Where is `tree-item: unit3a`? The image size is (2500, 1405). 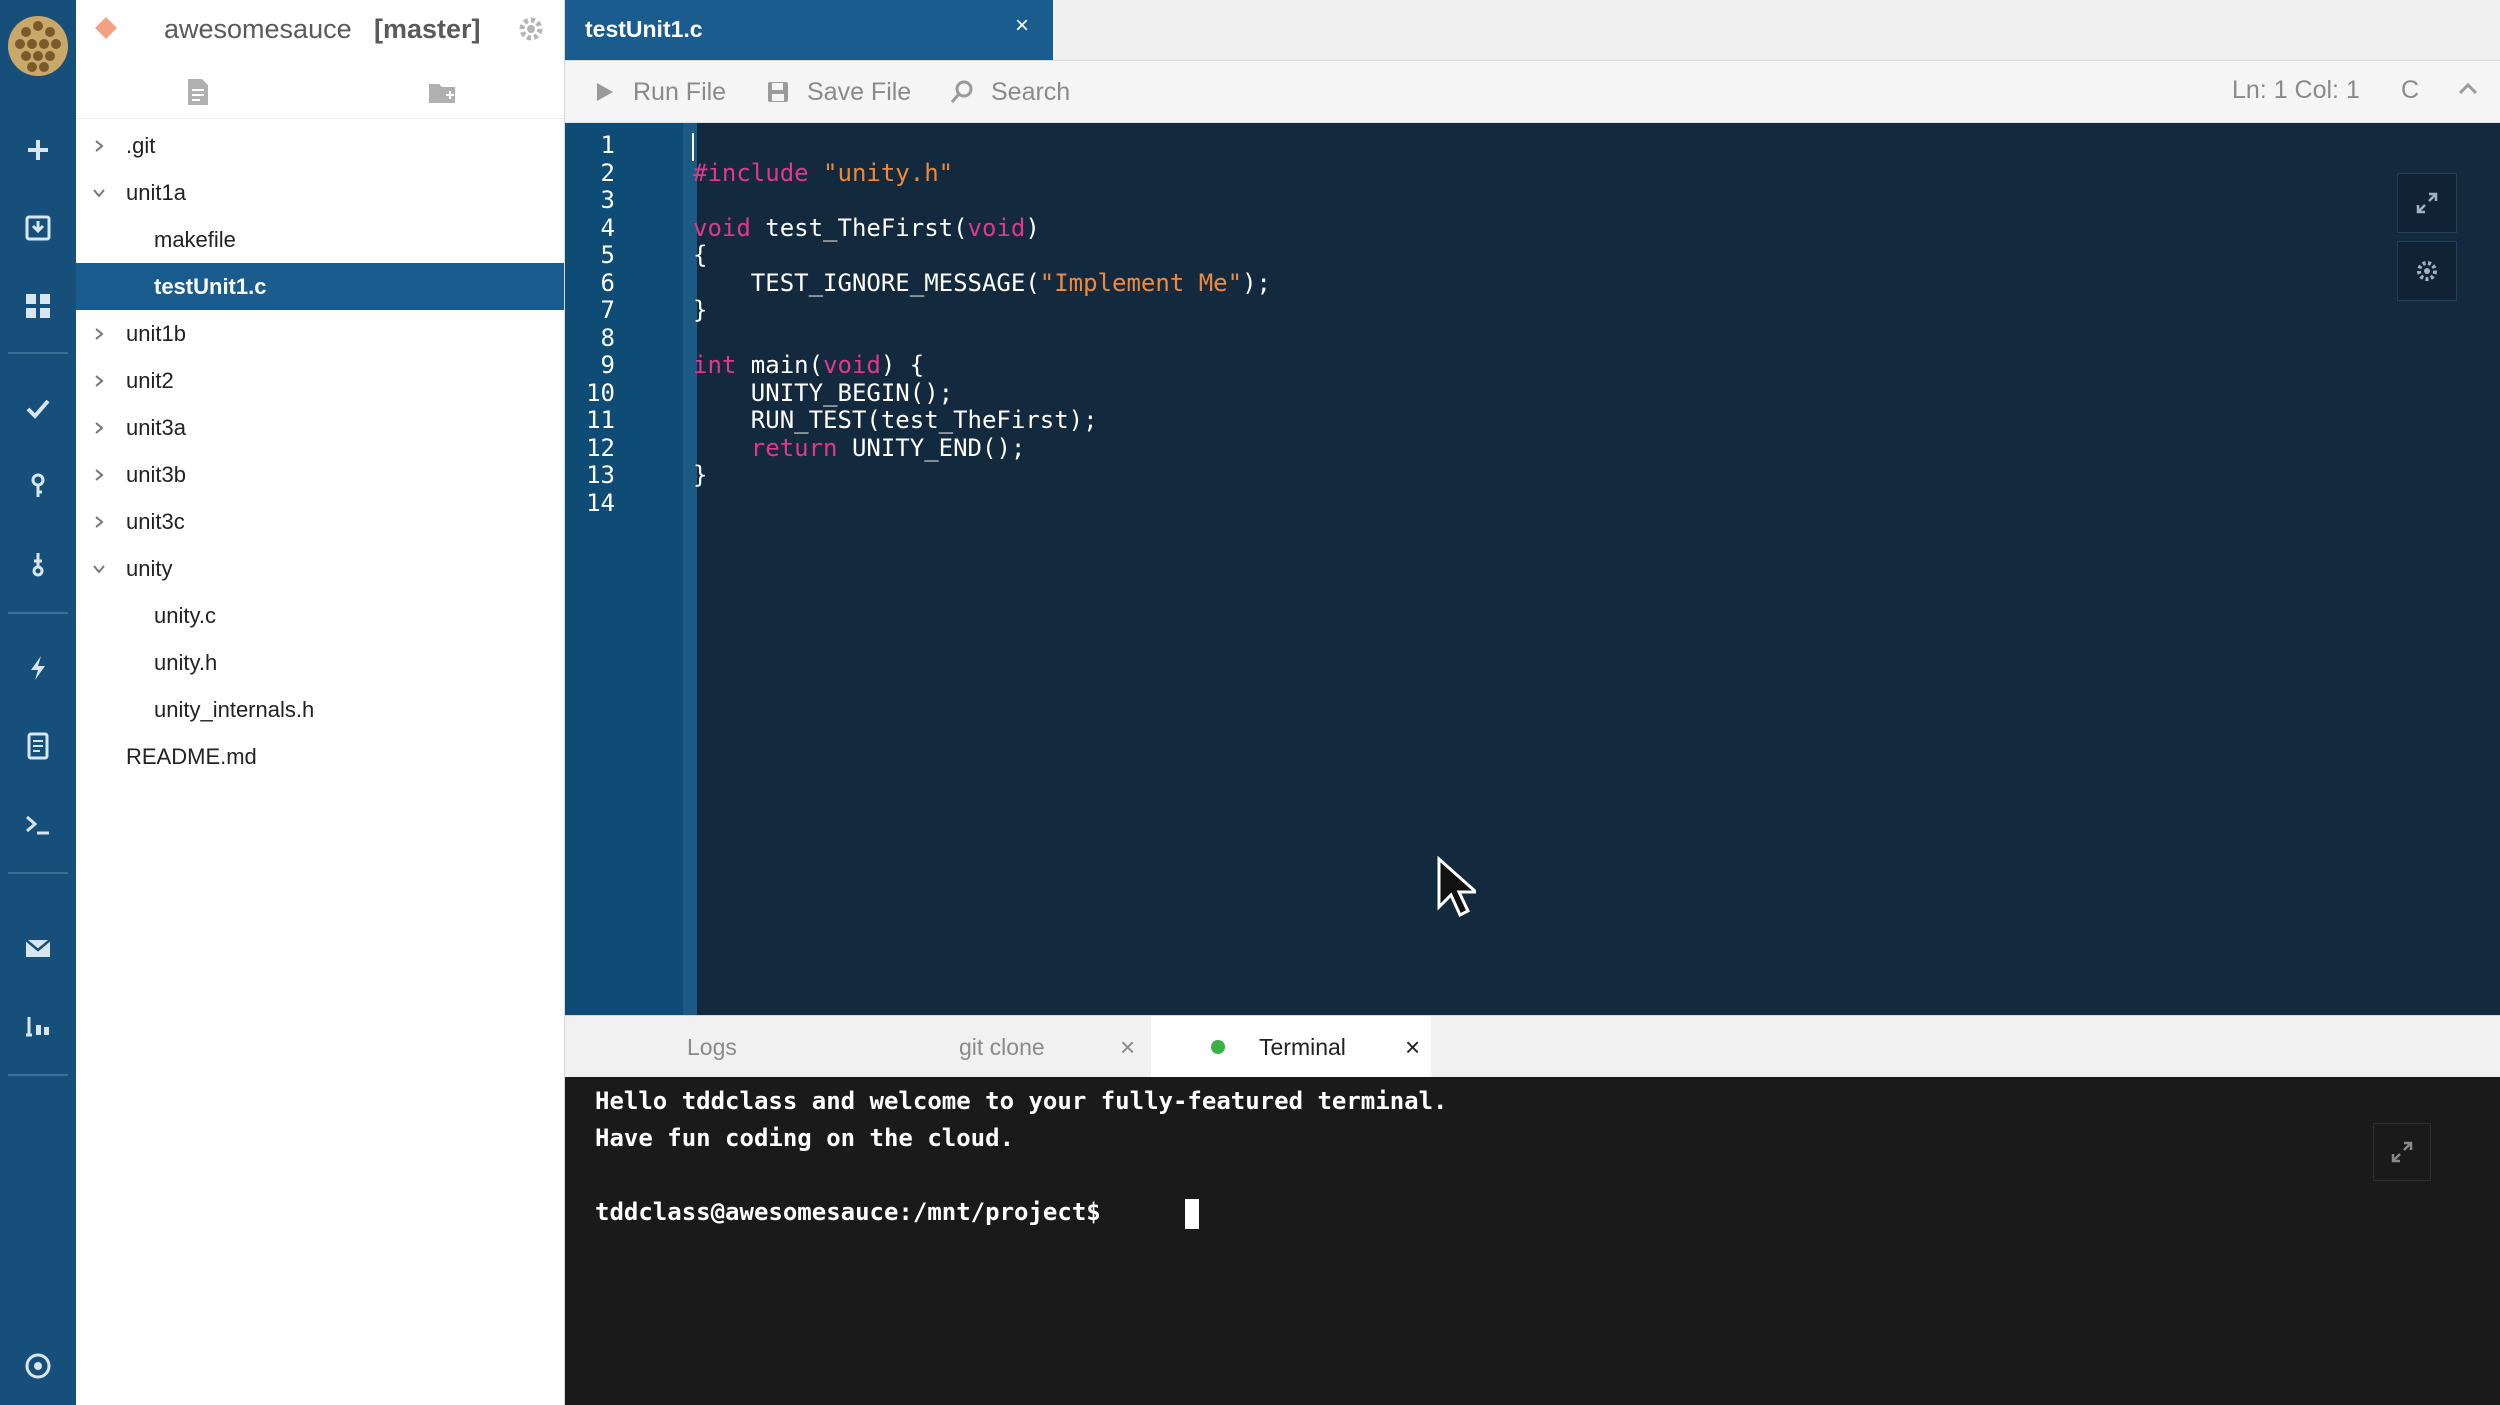 tree-item: unit3a is located at coordinates (320, 427).